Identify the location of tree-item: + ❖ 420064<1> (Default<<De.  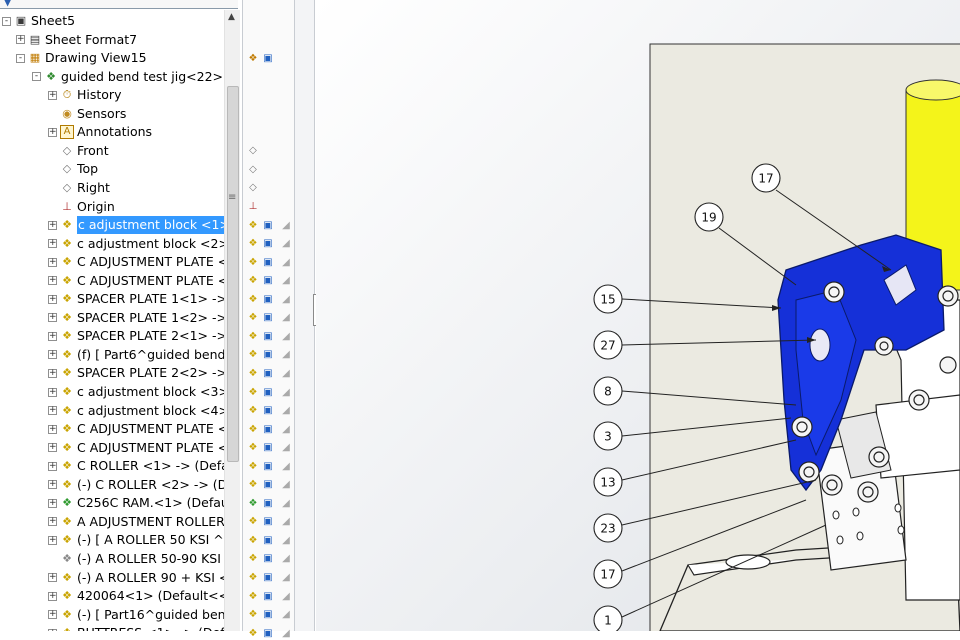
(136, 596).